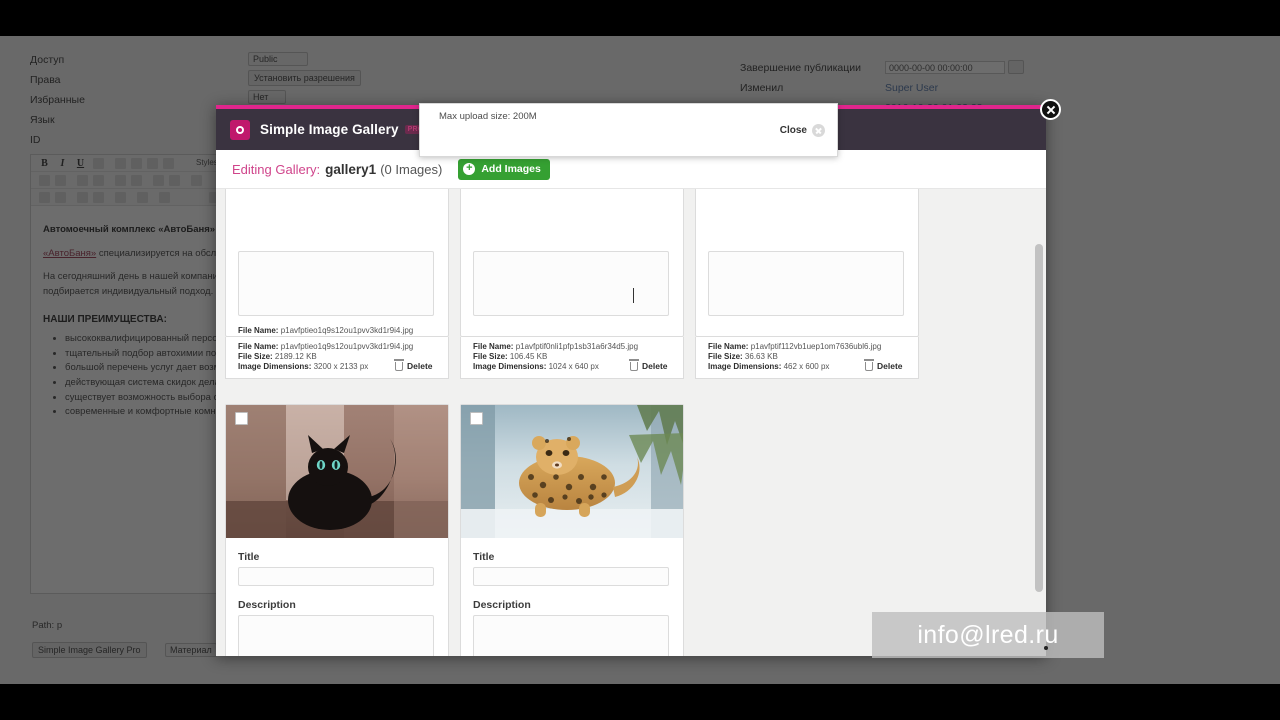 This screenshot has height=720, width=1280. What do you see at coordinates (573, 366) in the screenshot?
I see `dimensions-value: 1024 x 640 px` at bounding box center [573, 366].